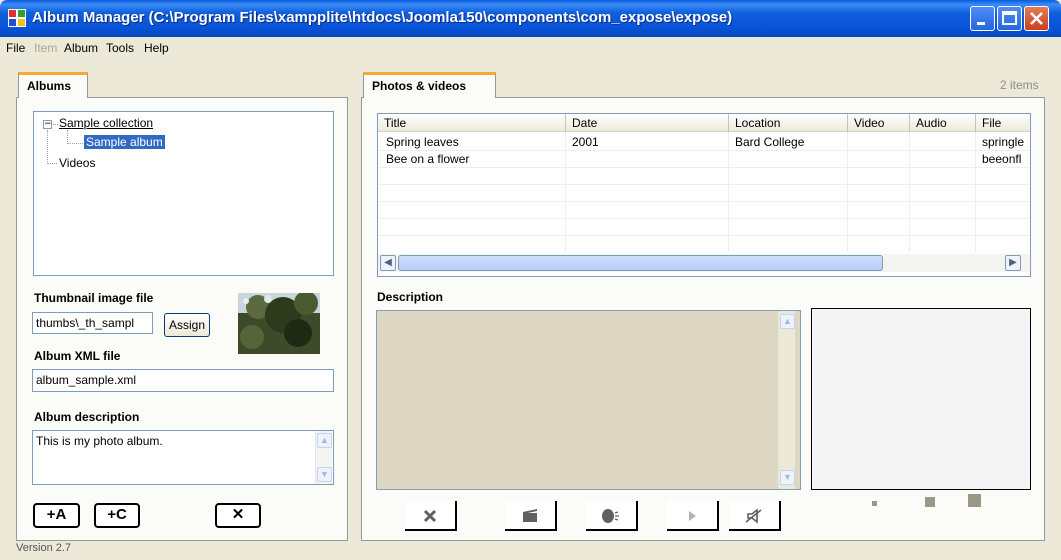 The width and height of the screenshot is (1061, 560). I want to click on thumbnail-label: Thumbnail image file, so click(94, 298).